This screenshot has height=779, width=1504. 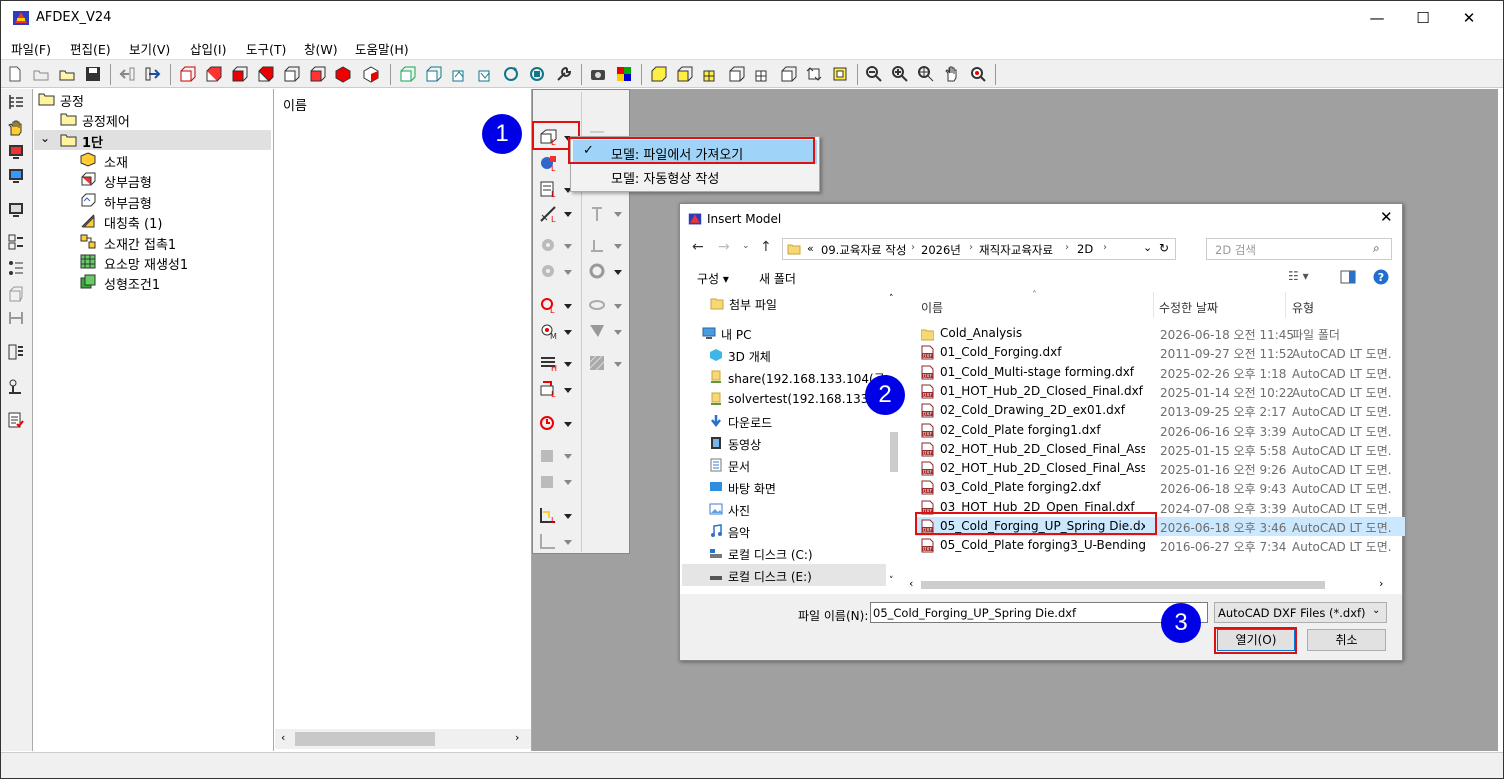 What do you see at coordinates (1469, 18) in the screenshot?
I see `close-button: ✕` at bounding box center [1469, 18].